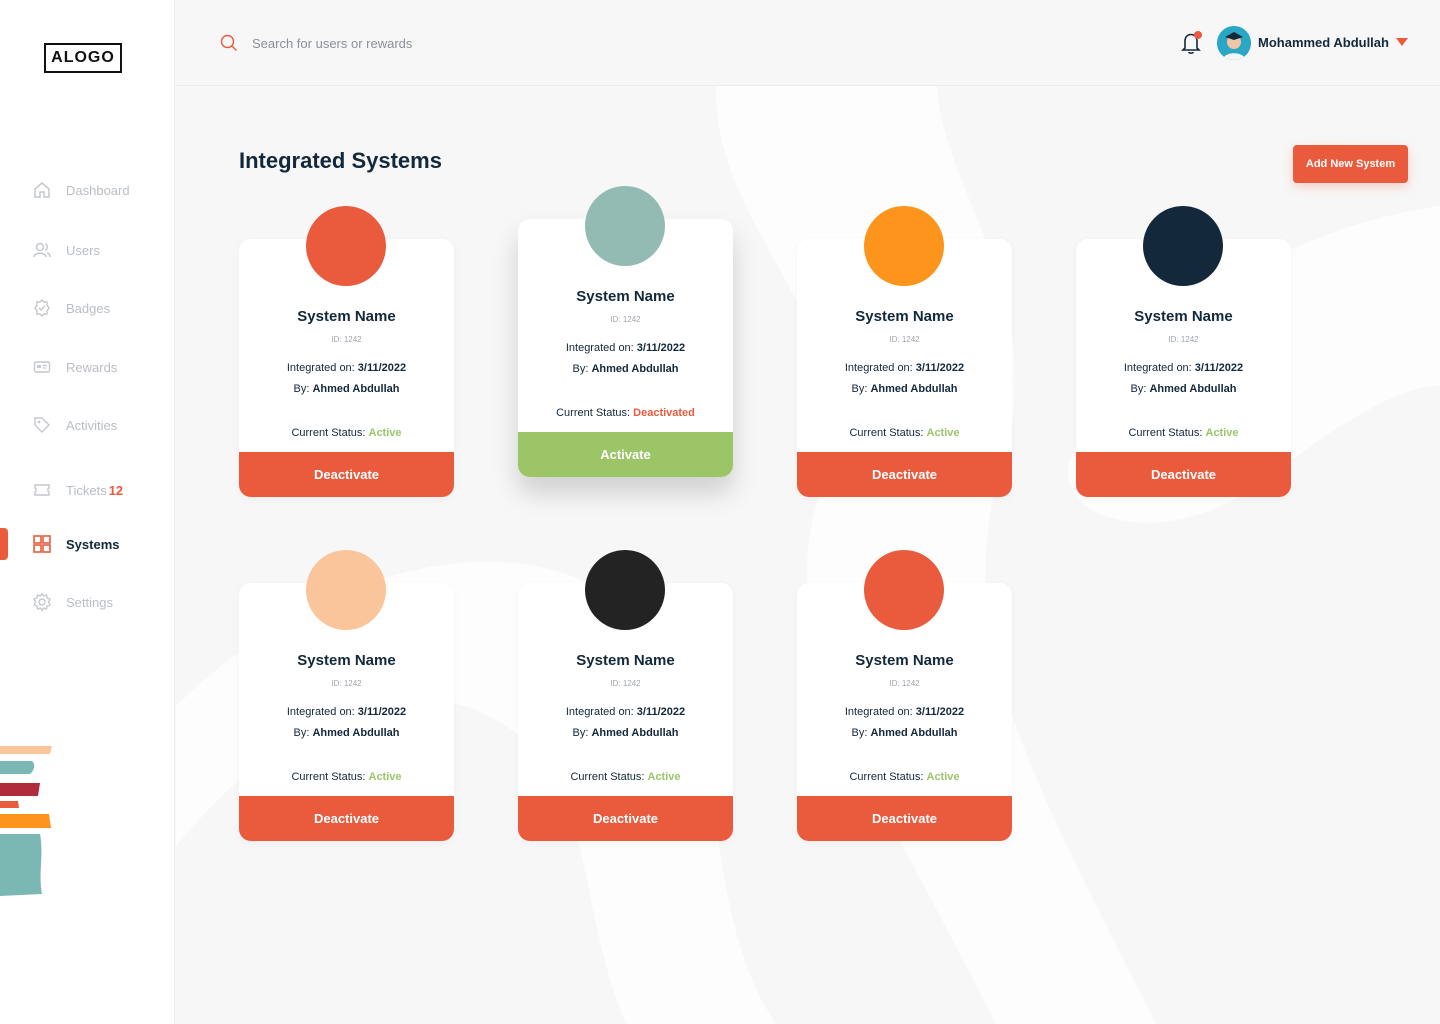 The image size is (1440, 1024). Describe the element at coordinates (1234, 43) in the screenshot. I see `avatar` at that location.